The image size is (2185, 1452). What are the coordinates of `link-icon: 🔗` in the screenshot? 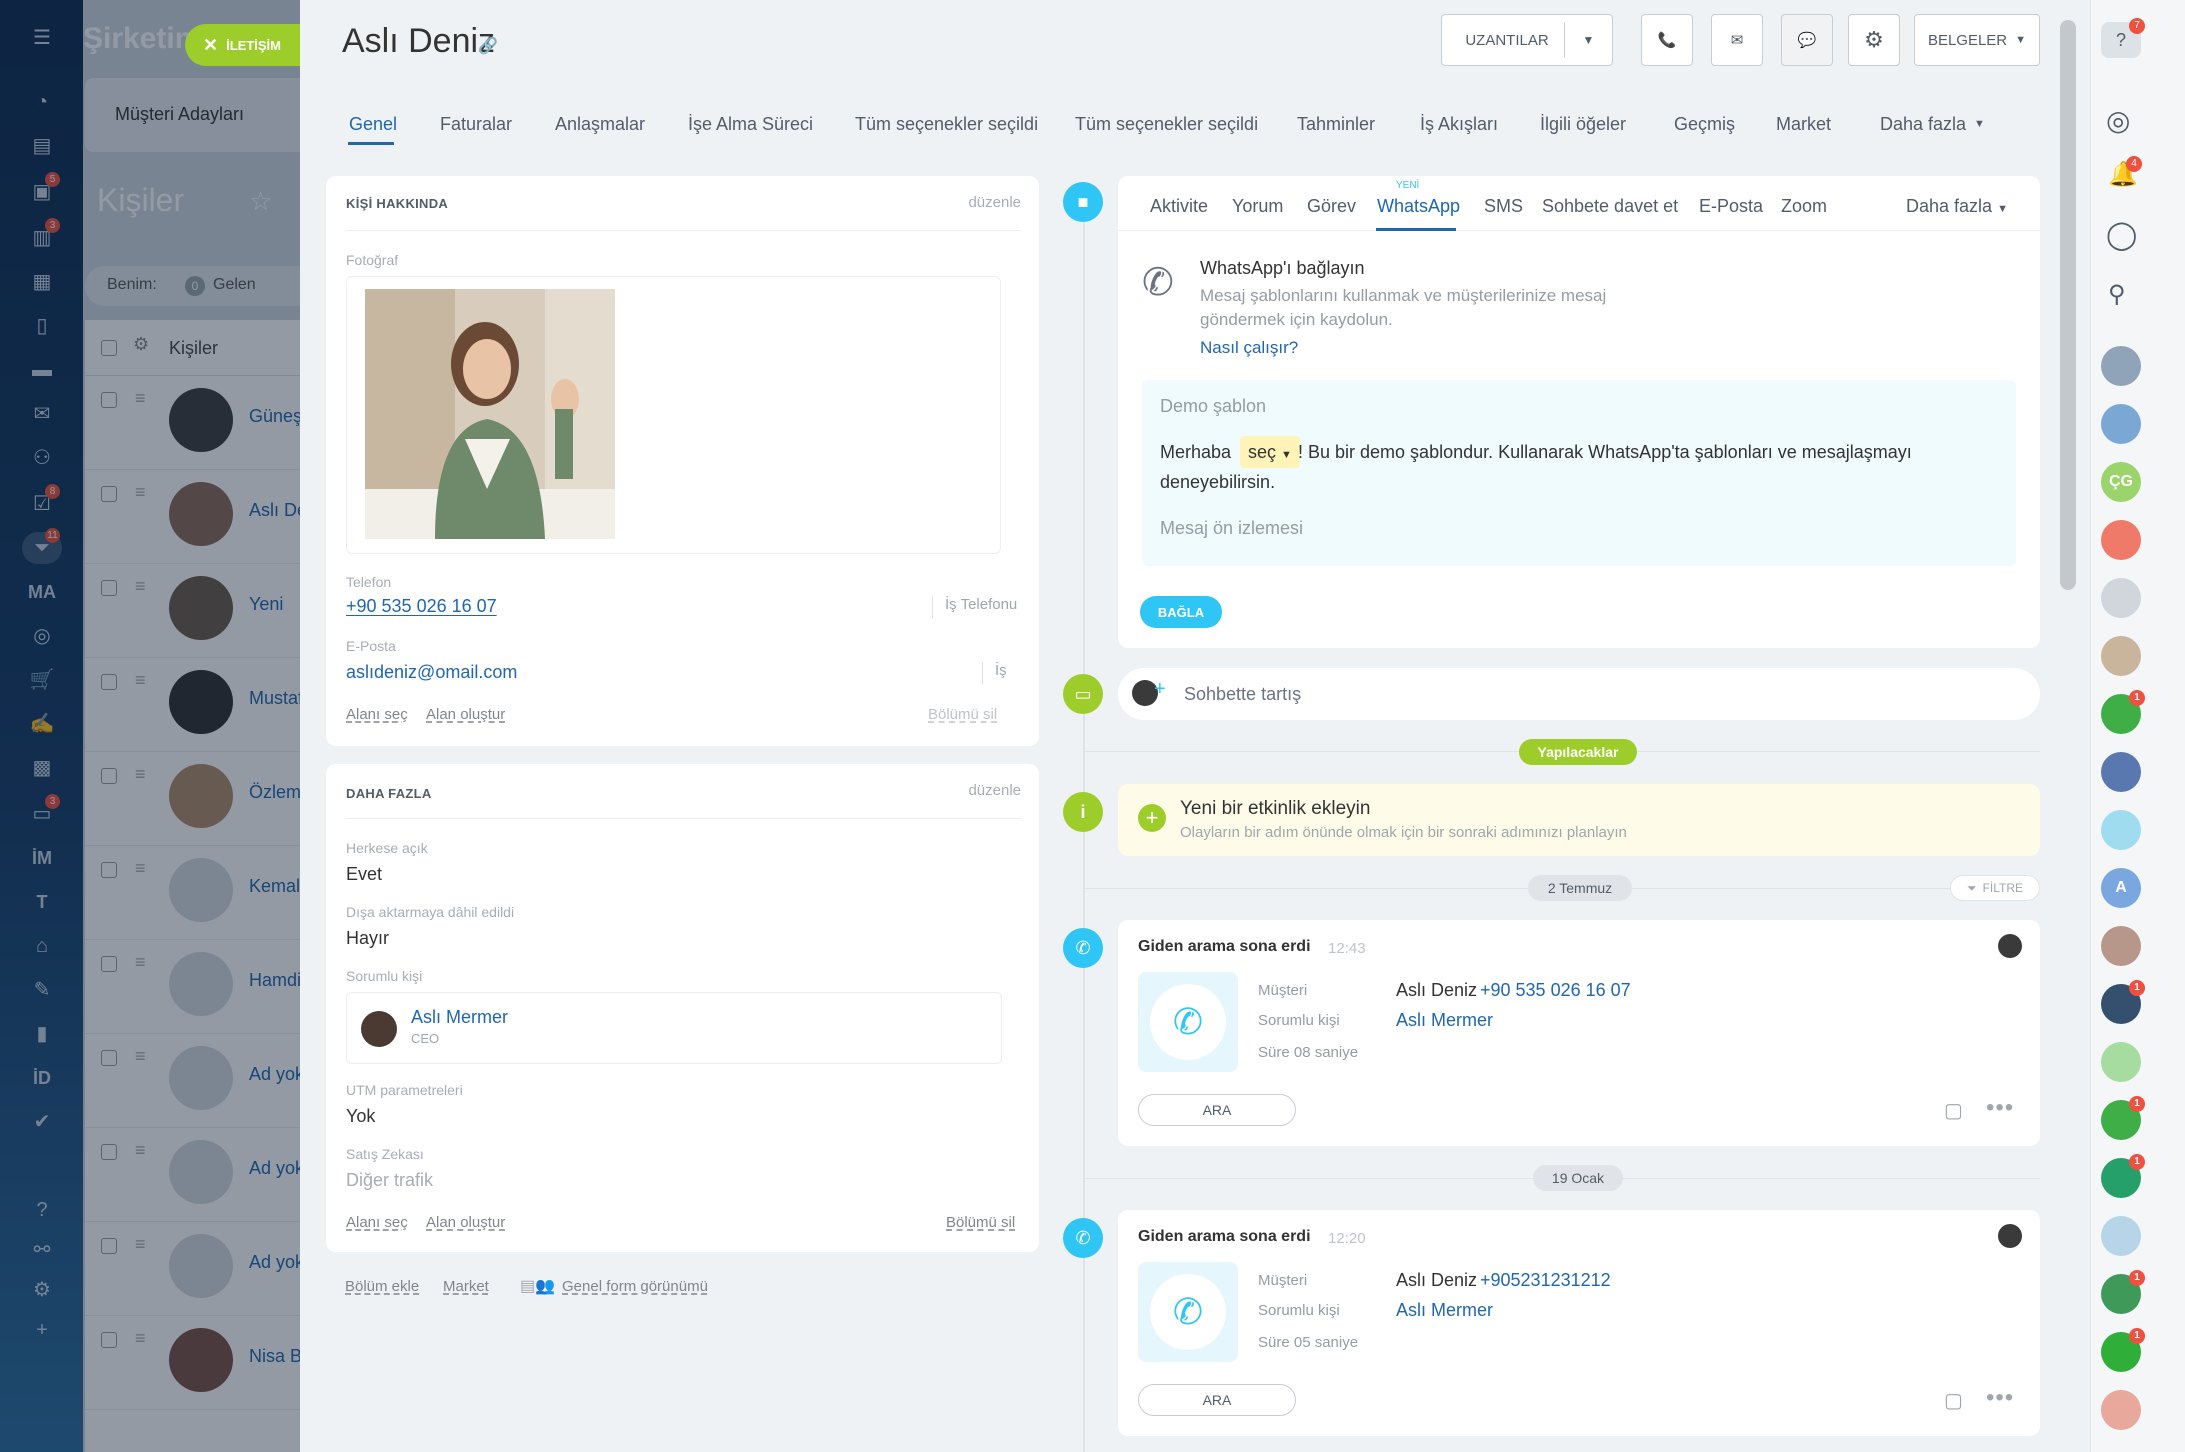 It's located at (488, 46).